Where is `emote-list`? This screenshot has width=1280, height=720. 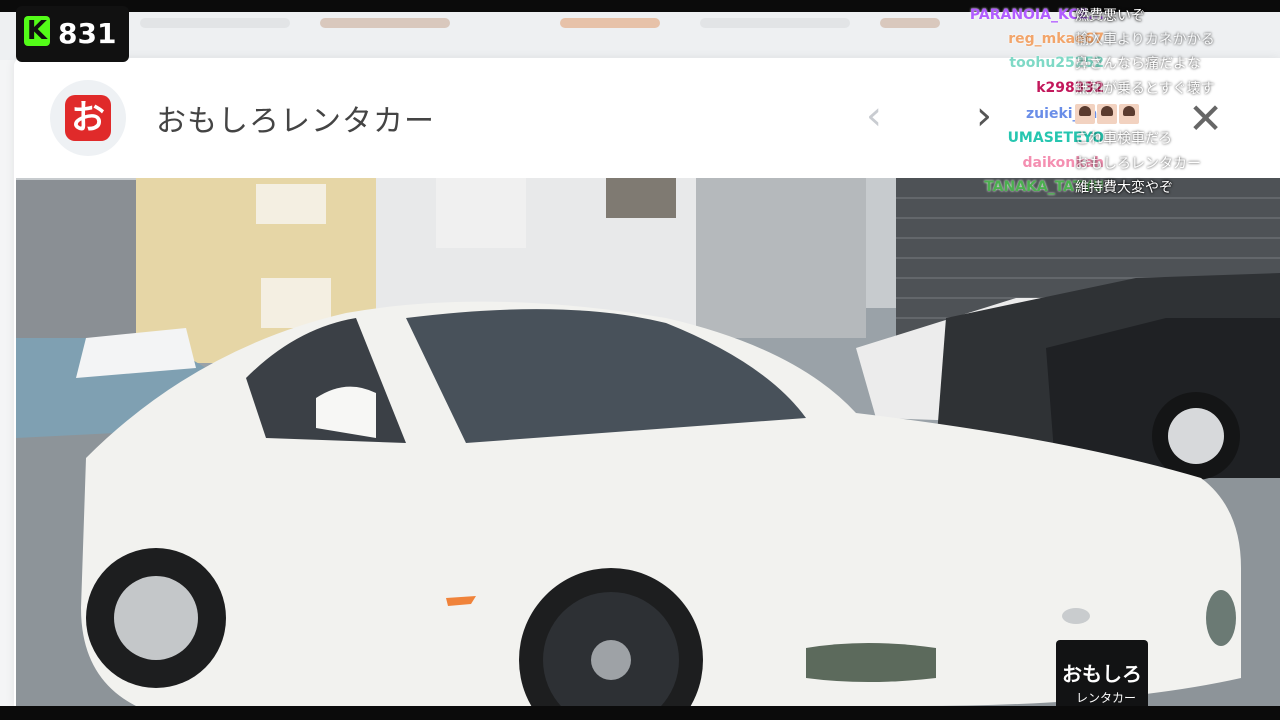 emote-list is located at coordinates (1107, 114).